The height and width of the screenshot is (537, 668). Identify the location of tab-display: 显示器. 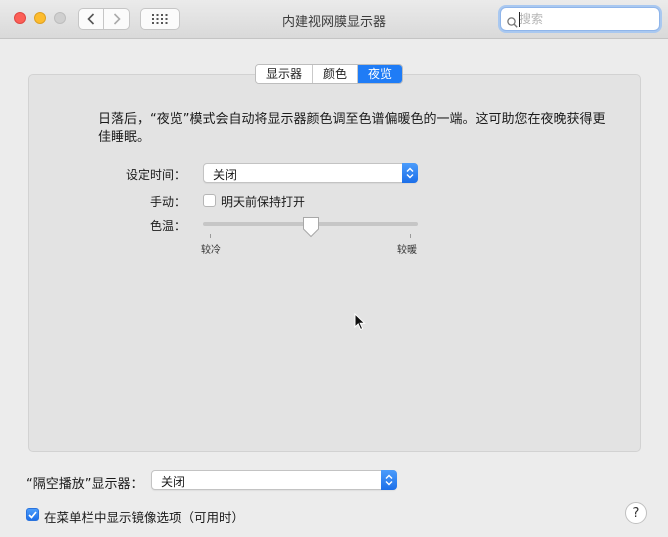
(285, 74).